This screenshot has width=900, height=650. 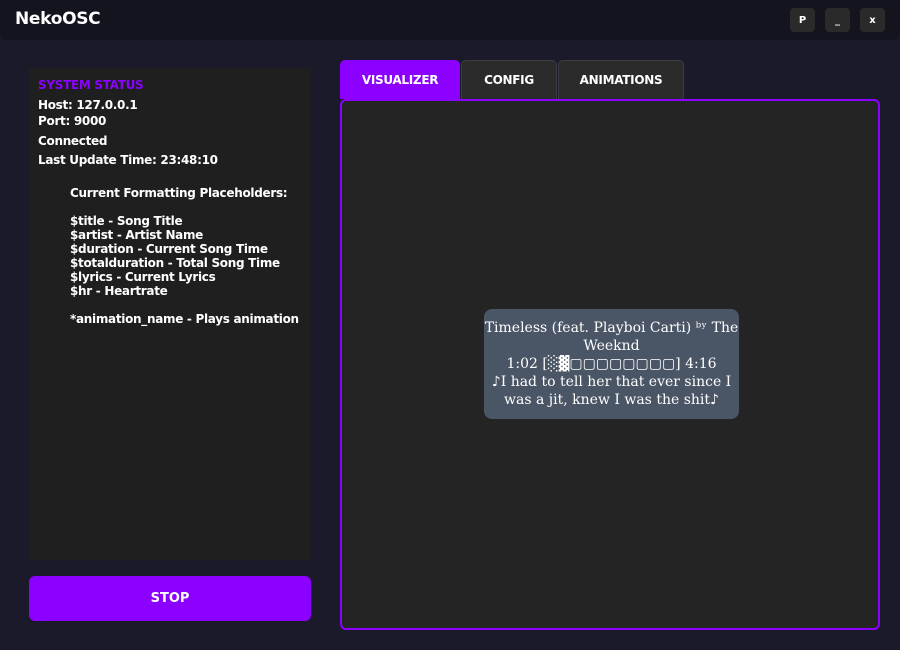 What do you see at coordinates (184, 319) in the screenshot?
I see `animation-placeholder-note: *animation_name - Plays animation` at bounding box center [184, 319].